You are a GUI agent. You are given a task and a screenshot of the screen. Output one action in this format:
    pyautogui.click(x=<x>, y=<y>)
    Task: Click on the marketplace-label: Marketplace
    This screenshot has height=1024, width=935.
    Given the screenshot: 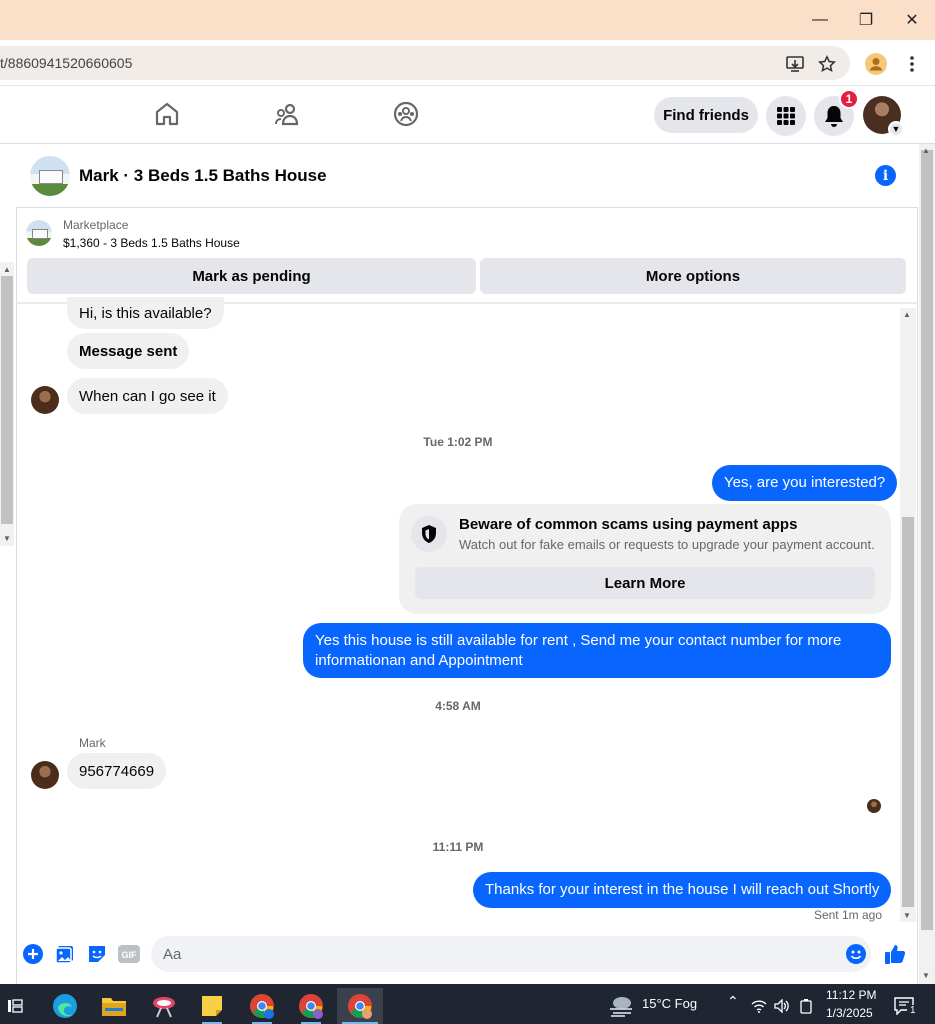 What is the action you would take?
    pyautogui.click(x=96, y=225)
    